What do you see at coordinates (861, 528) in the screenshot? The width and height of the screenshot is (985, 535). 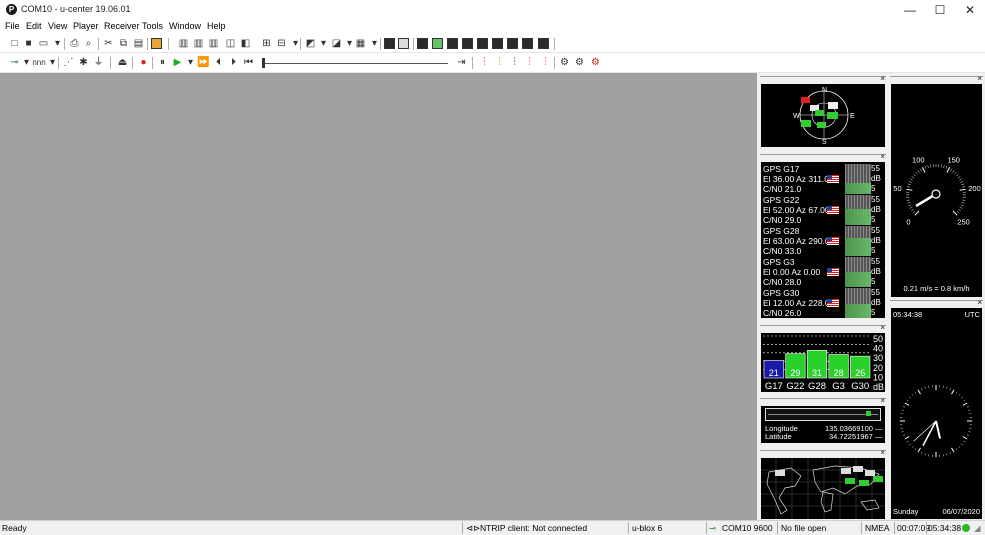 I see `status-divider` at bounding box center [861, 528].